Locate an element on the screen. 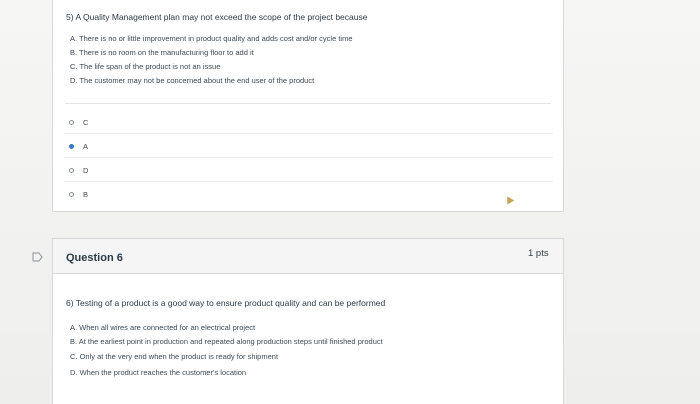 The width and height of the screenshot is (700, 404). answer-label: D is located at coordinates (86, 170).